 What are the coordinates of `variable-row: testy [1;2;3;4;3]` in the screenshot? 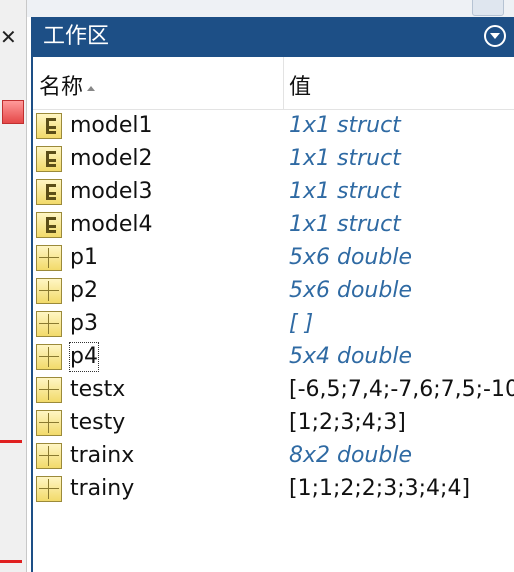 It's located at (273, 423).